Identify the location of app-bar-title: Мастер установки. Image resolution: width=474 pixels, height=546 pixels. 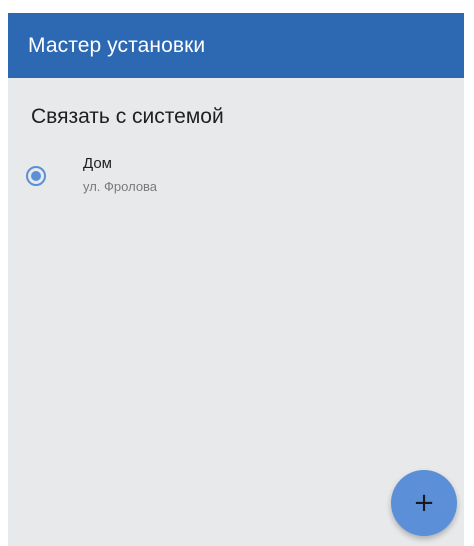
(117, 45).